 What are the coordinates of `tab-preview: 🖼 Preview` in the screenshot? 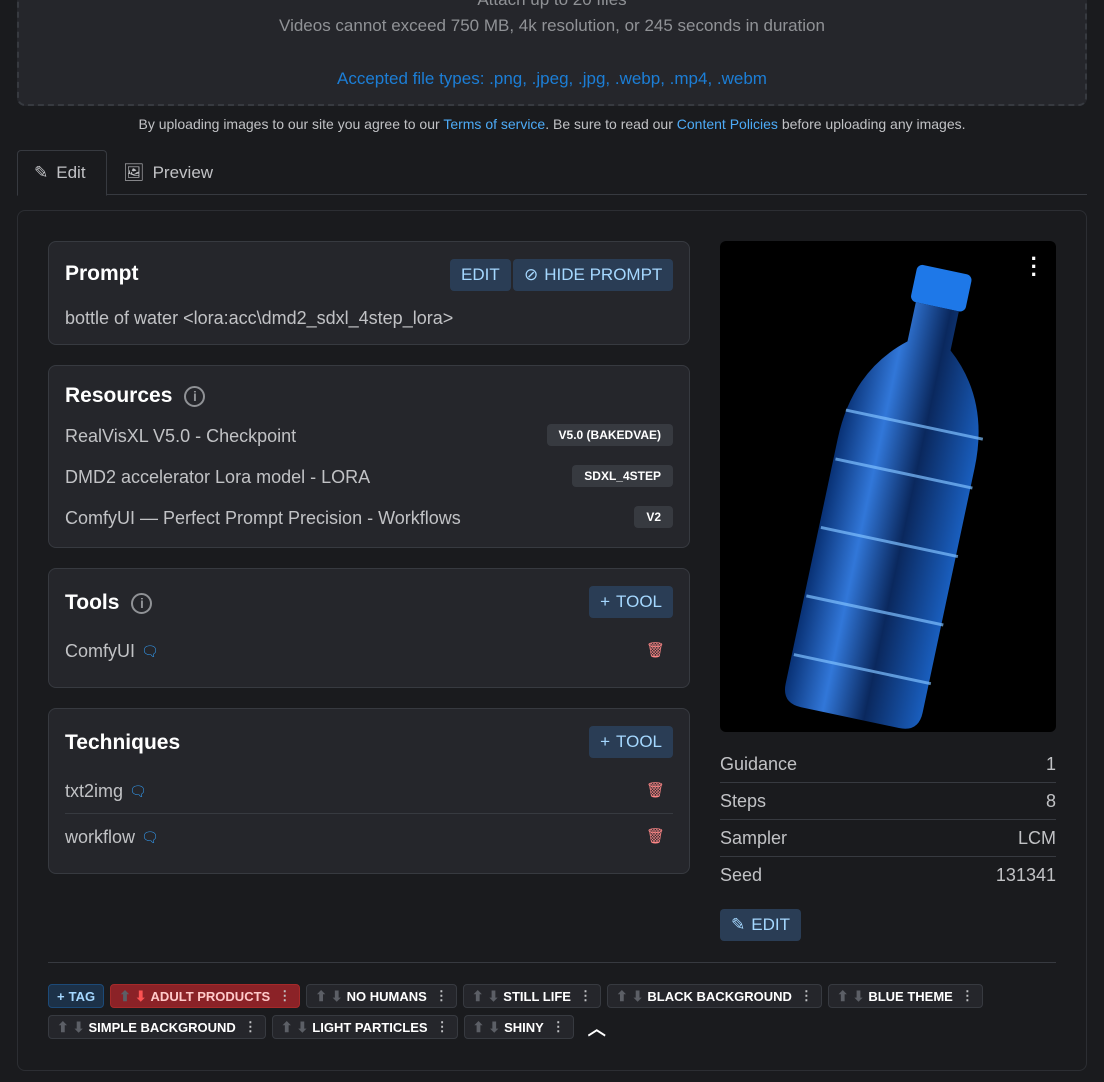 It's located at (168, 172).